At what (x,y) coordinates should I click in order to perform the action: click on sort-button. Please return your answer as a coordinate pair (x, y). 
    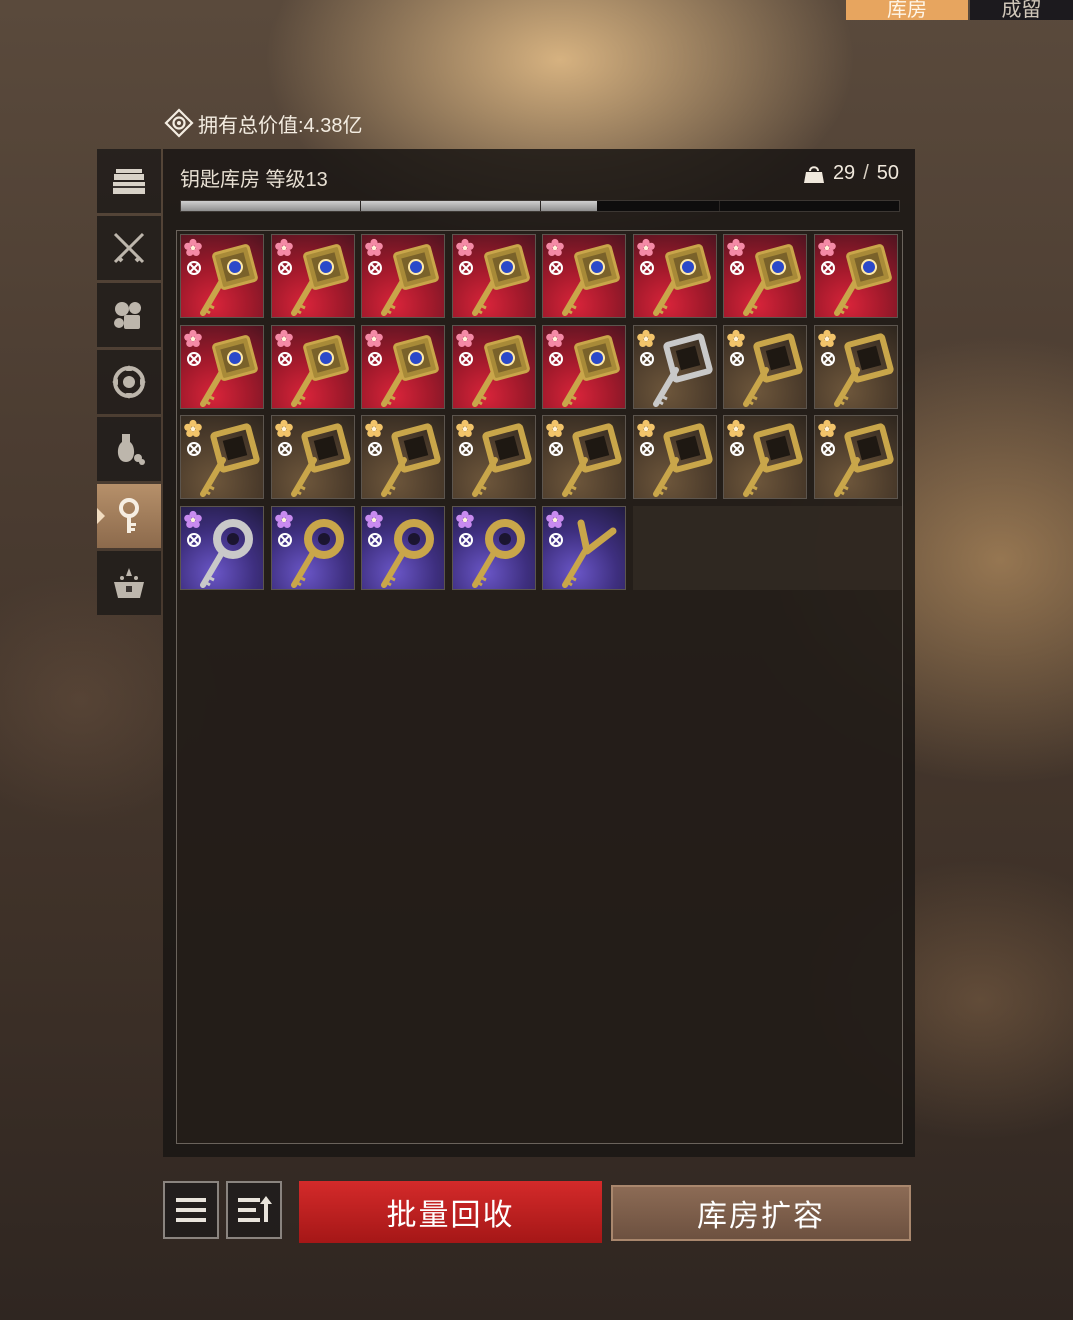
    Looking at the image, I should click on (254, 1210).